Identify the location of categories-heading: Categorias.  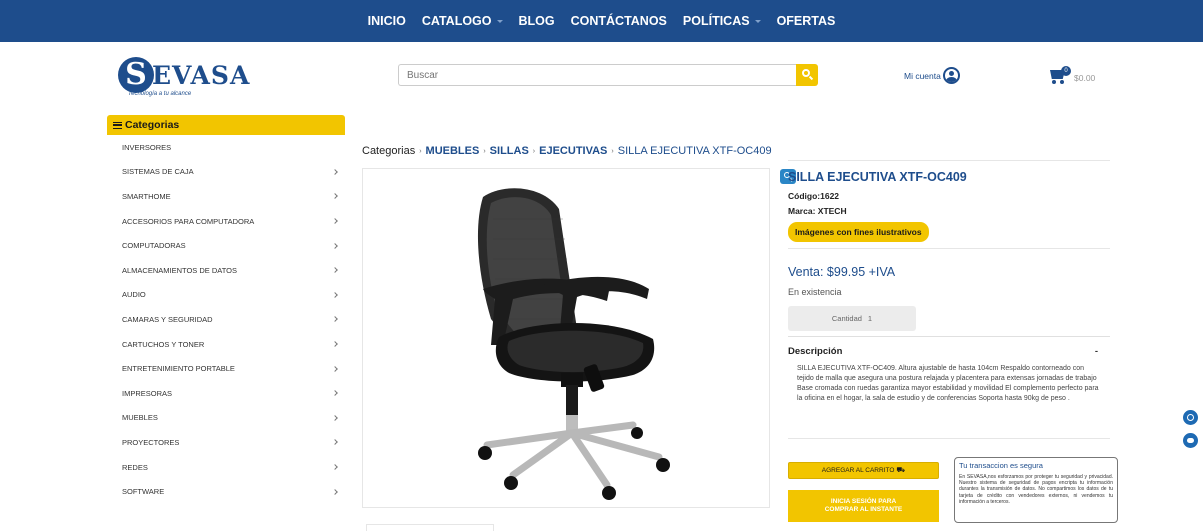
(152, 125).